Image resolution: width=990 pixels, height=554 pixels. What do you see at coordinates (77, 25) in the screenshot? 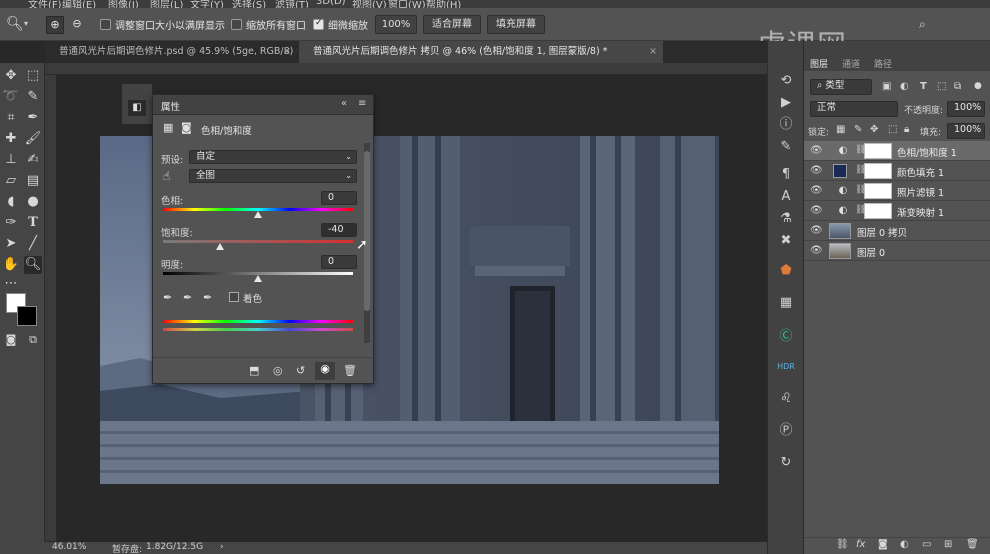
I see `zoom-out-button: ⊖` at bounding box center [77, 25].